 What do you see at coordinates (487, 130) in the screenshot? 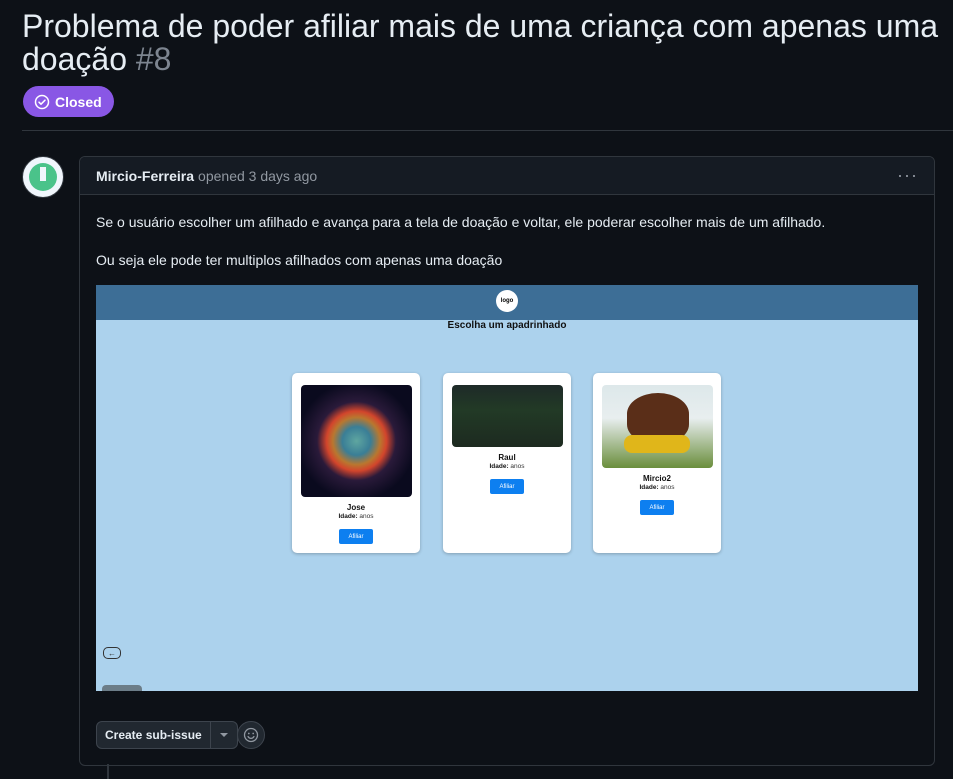
I see `header-divider` at bounding box center [487, 130].